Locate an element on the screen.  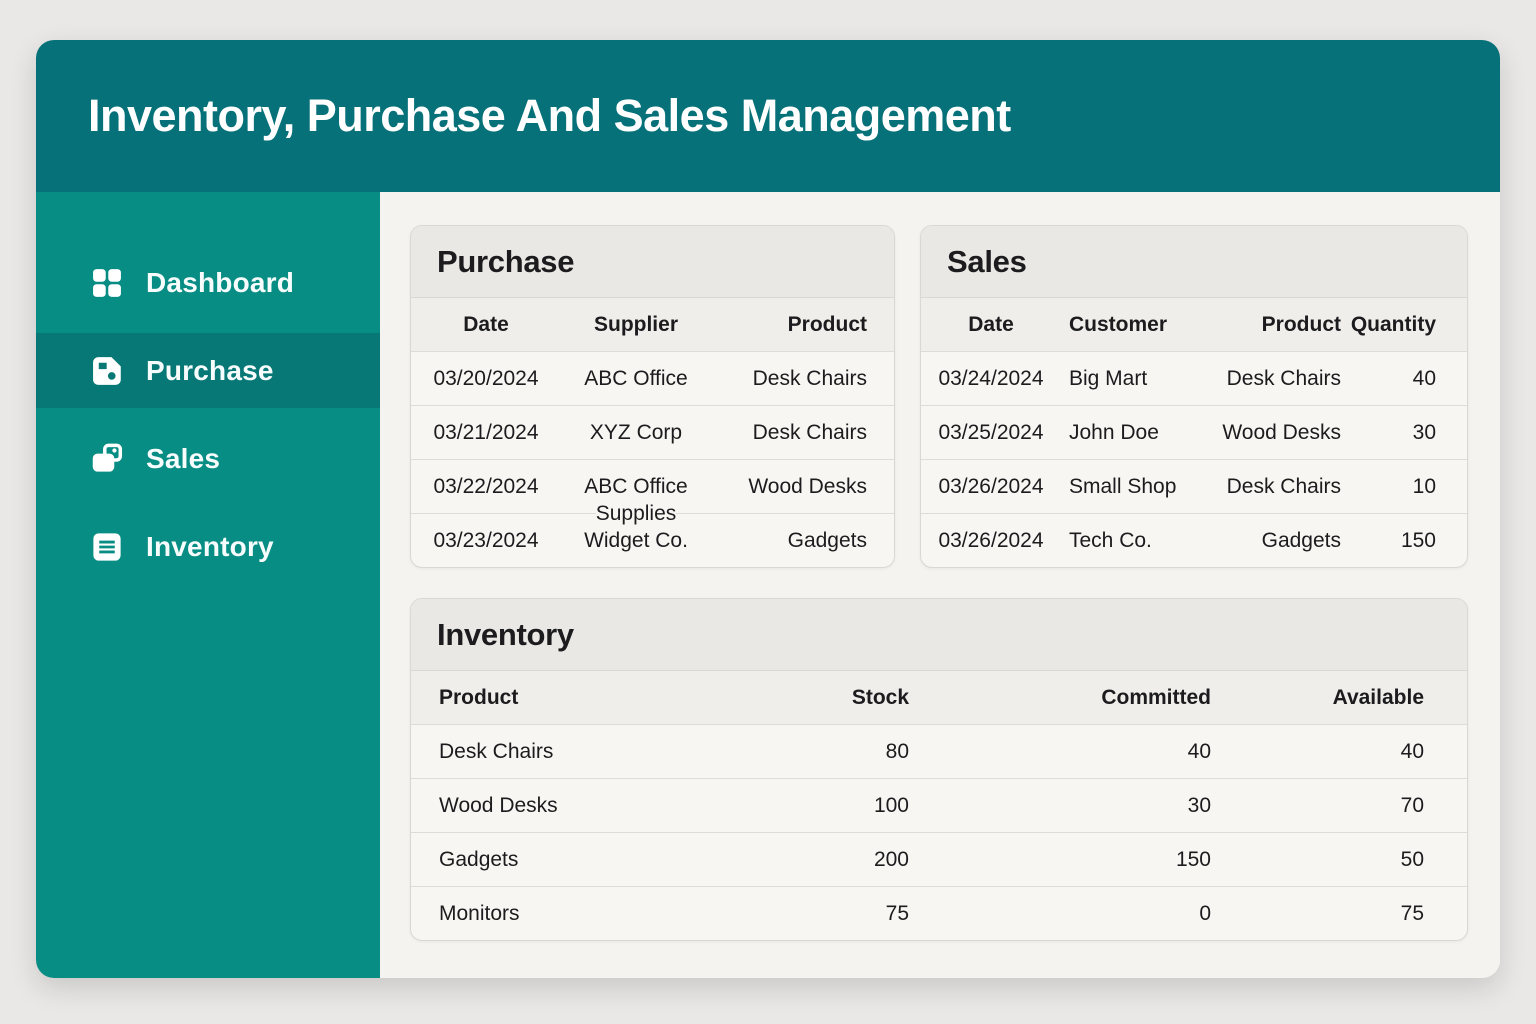
sidebar-item-purchase: Purchase is located at coordinates (208, 370).